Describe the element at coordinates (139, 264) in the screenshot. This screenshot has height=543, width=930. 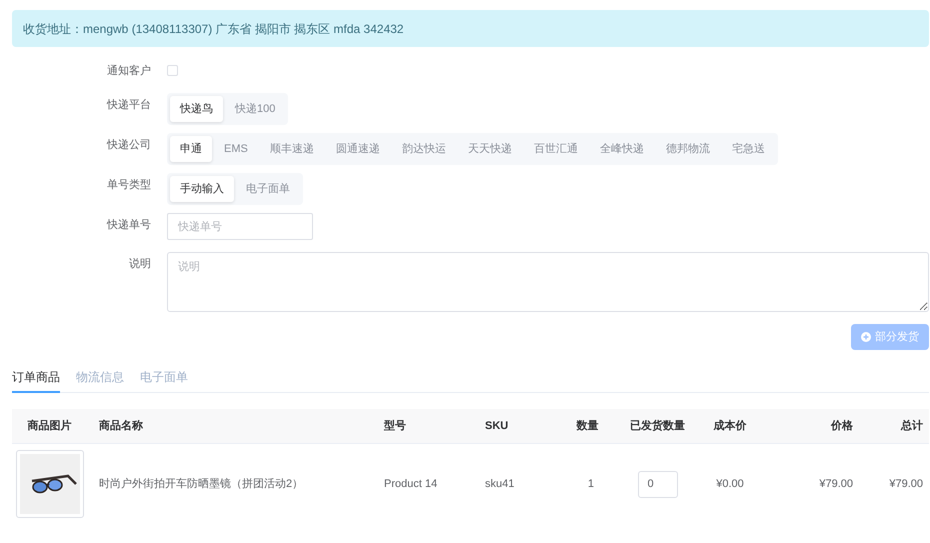
I see `field-label: 说明` at that location.